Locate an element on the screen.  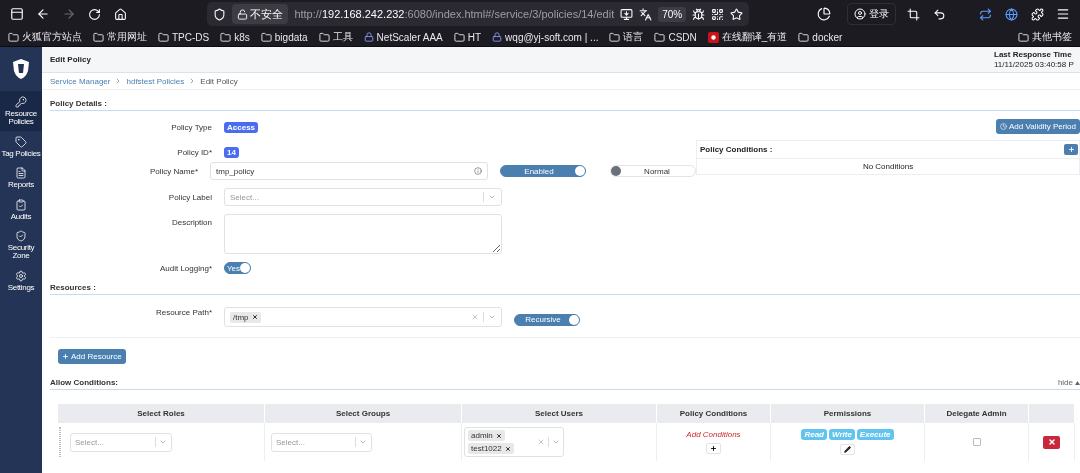
sidebar-item: Settings is located at coordinates (21, 280).